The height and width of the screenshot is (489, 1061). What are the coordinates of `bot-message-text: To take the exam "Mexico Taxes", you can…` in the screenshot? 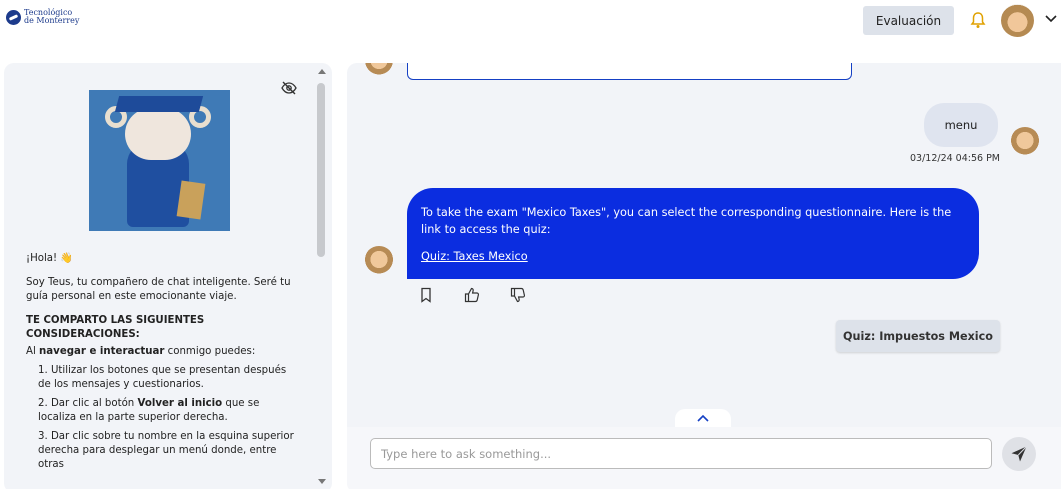 It's located at (686, 221).